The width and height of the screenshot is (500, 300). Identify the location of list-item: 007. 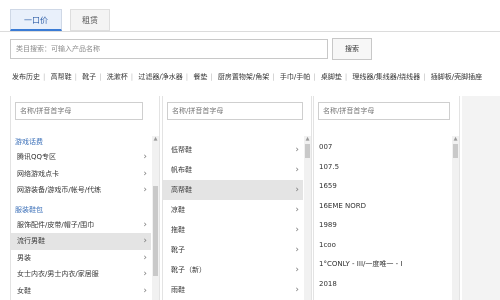
(382, 148).